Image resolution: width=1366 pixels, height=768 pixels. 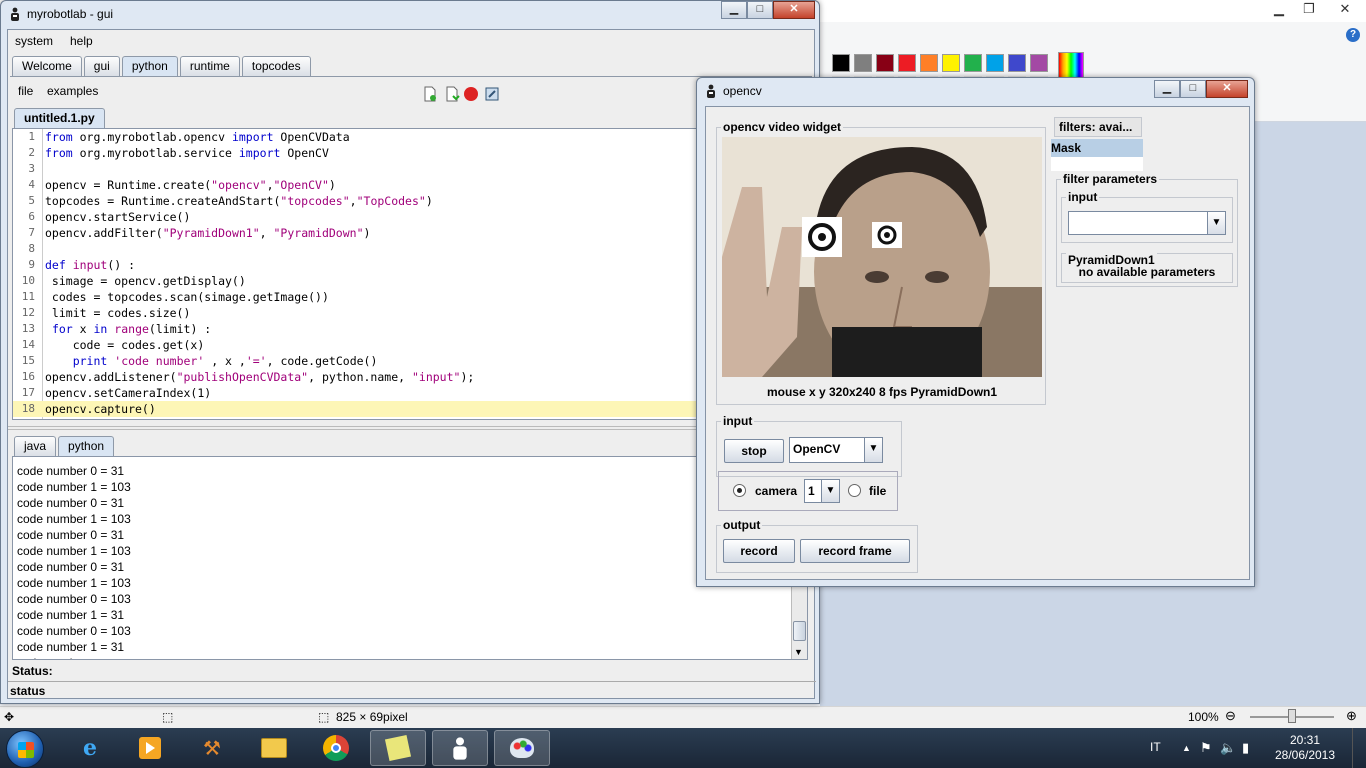 I want to click on volume-icon: 🔈, so click(x=1228, y=748).